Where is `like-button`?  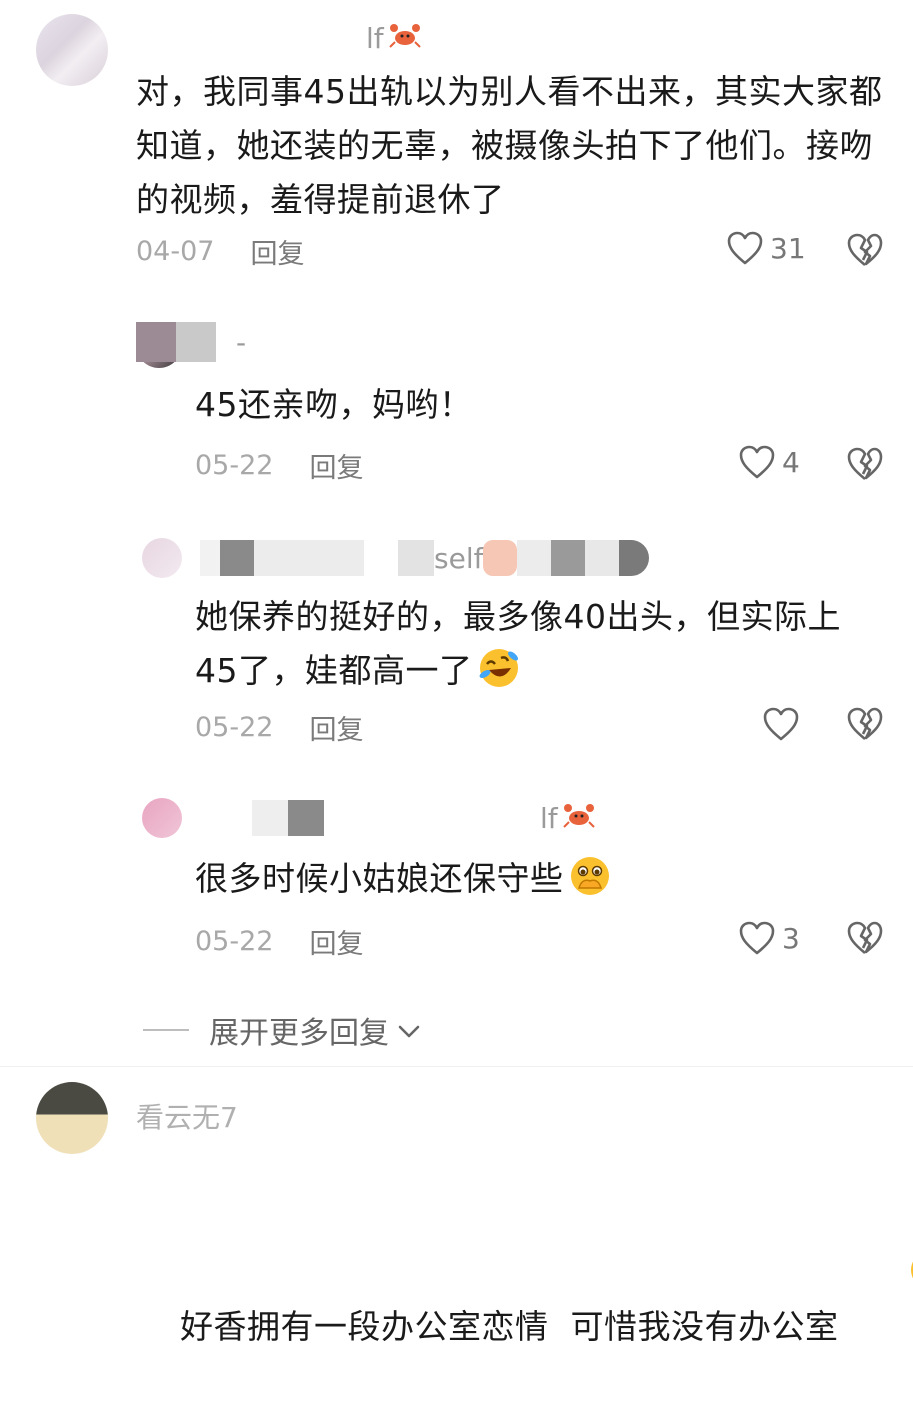
like-button is located at coordinates (784, 724).